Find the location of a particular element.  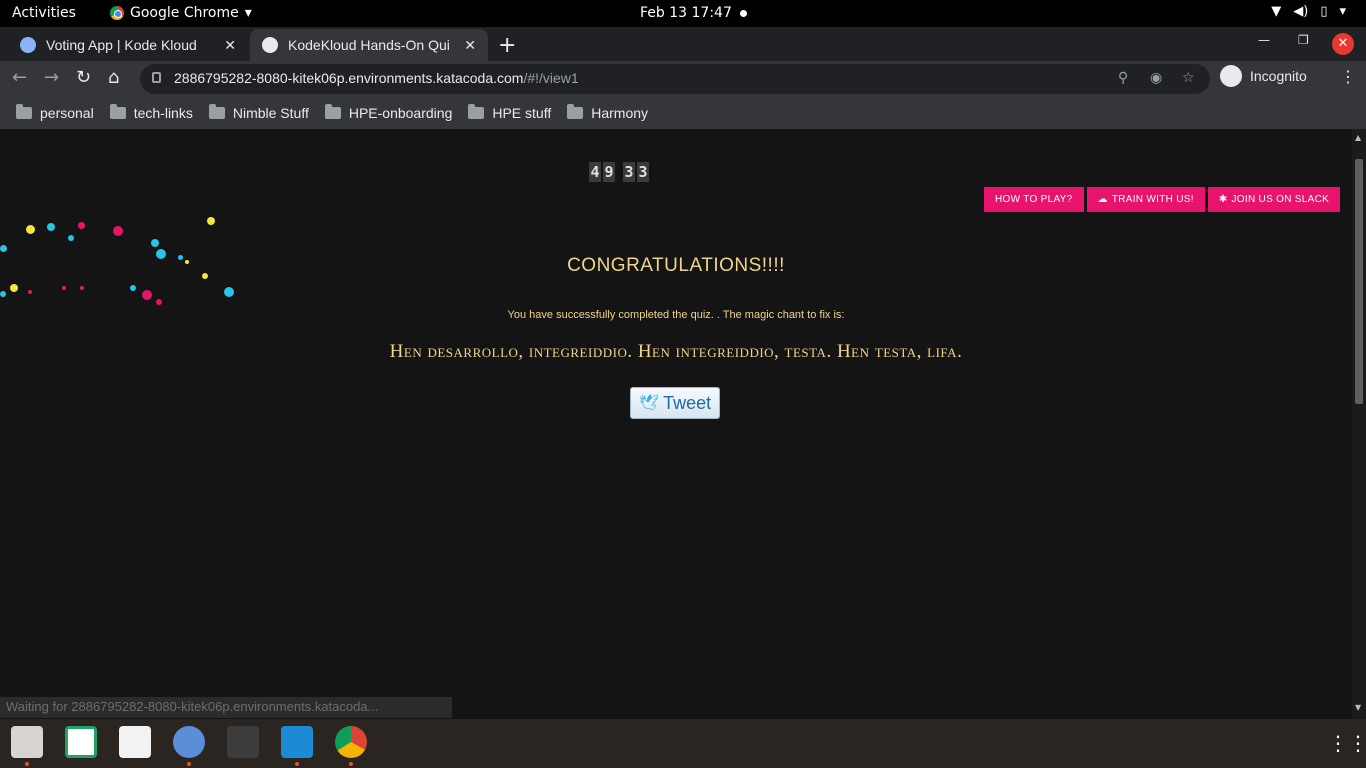

gear-icon: ✱ is located at coordinates (1223, 199).